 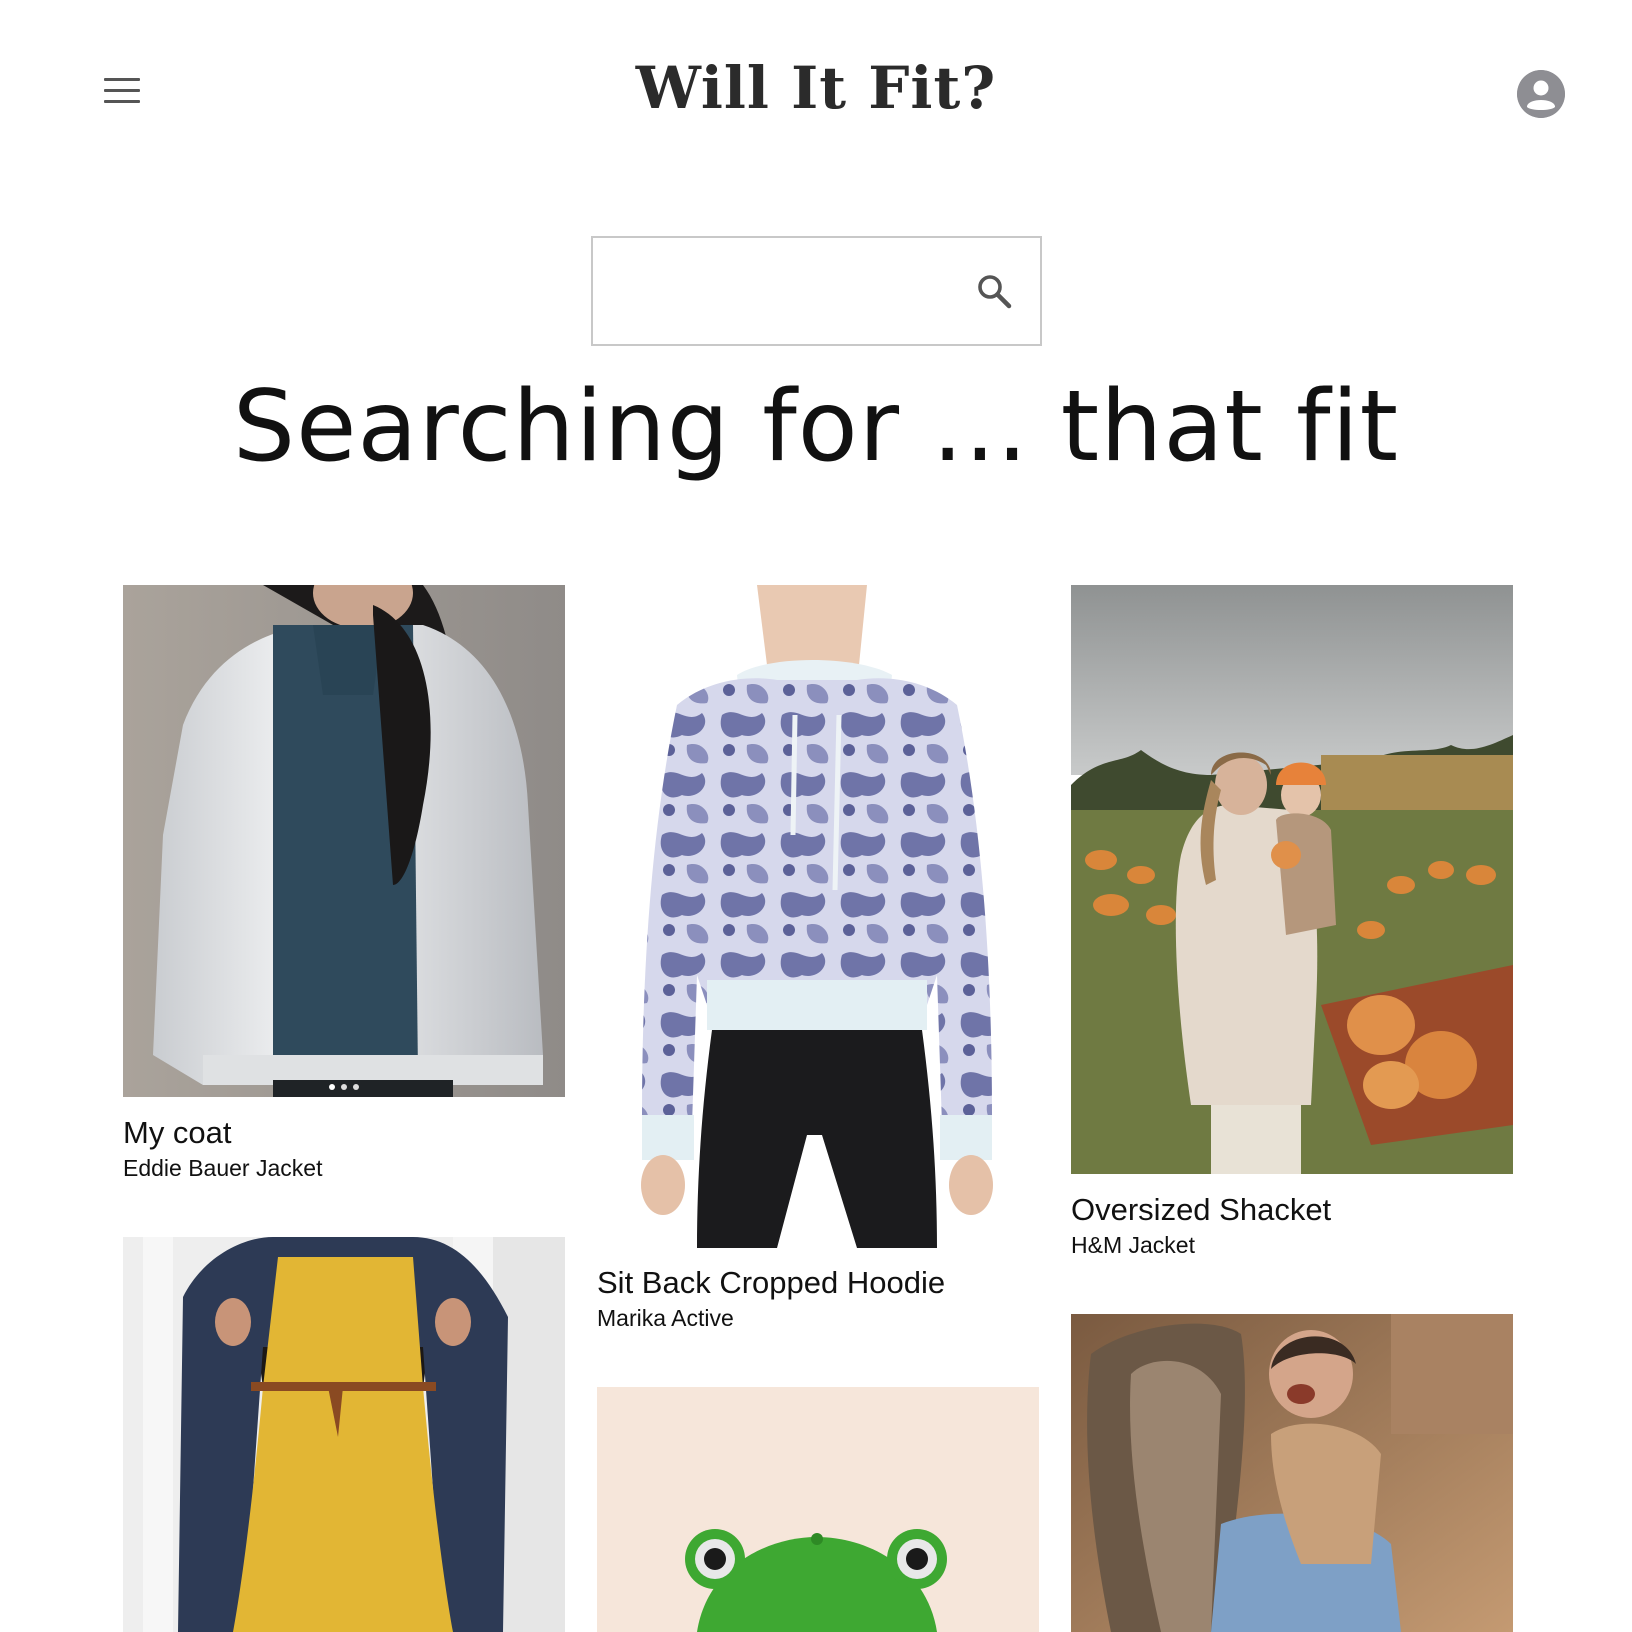 What do you see at coordinates (177, 1132) in the screenshot?
I see `item-title: My coat` at bounding box center [177, 1132].